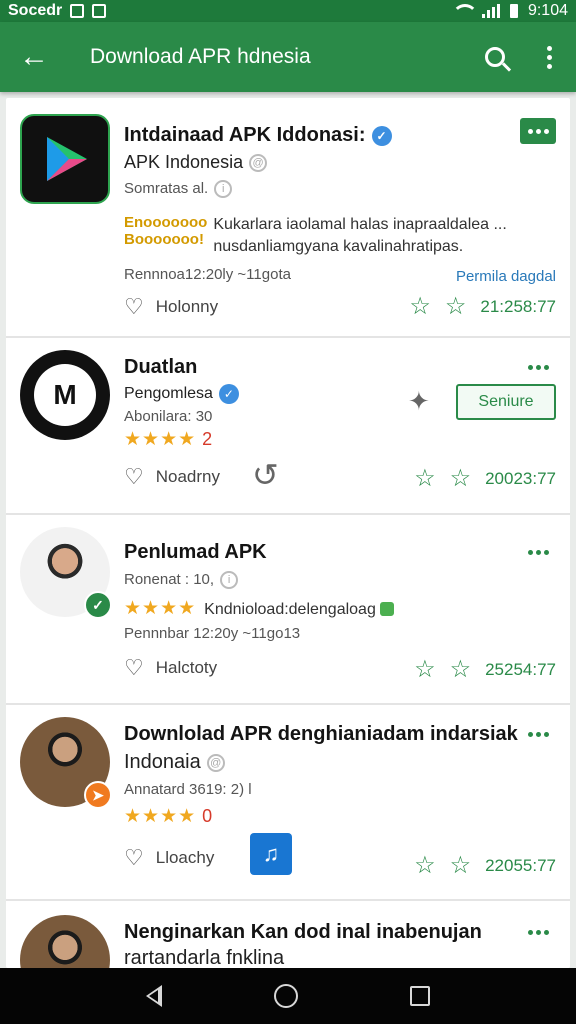 The height and width of the screenshot is (1024, 576). Describe the element at coordinates (259, 608) in the screenshot. I see `star-rating: ★★★★ Kndnioload:delengaloag` at that location.